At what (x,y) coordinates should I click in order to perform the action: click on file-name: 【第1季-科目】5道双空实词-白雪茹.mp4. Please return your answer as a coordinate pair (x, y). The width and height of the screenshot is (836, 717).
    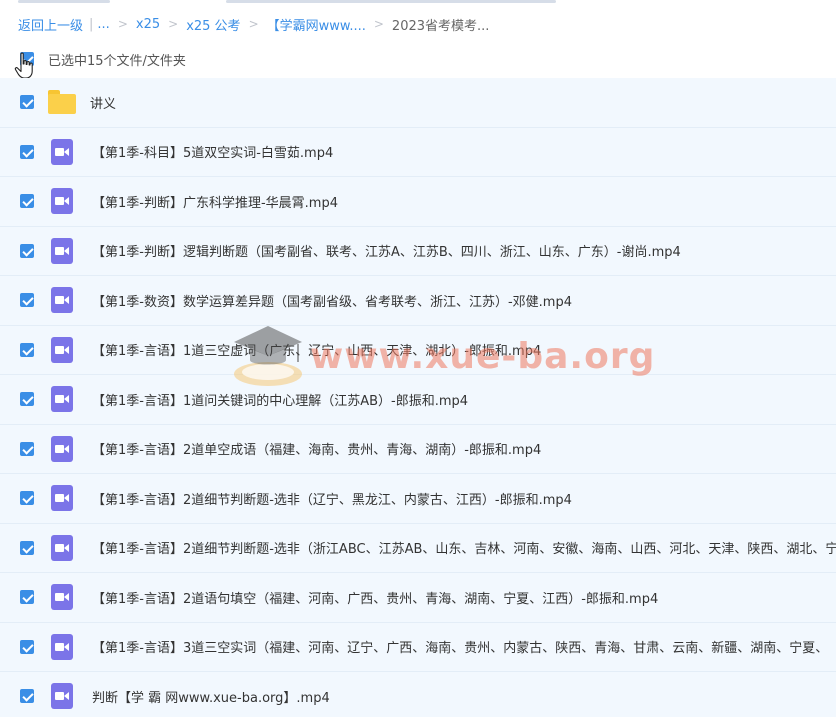
    Looking at the image, I should click on (212, 151).